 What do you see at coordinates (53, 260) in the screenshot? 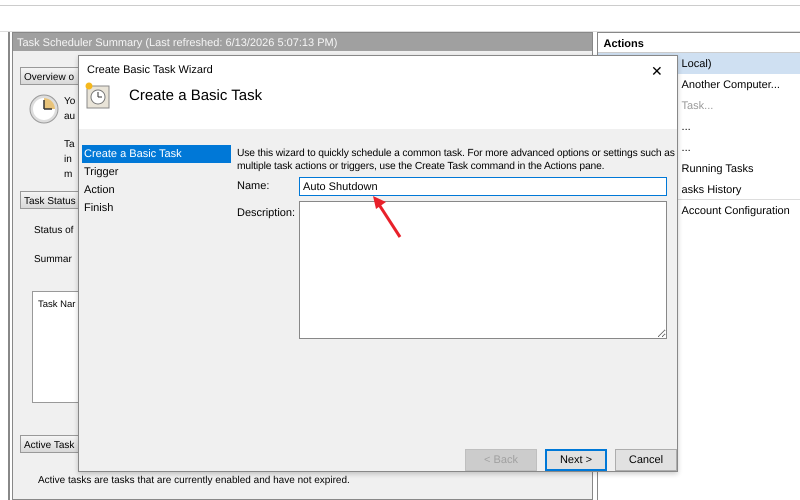
I see `status-text: Summar` at bounding box center [53, 260].